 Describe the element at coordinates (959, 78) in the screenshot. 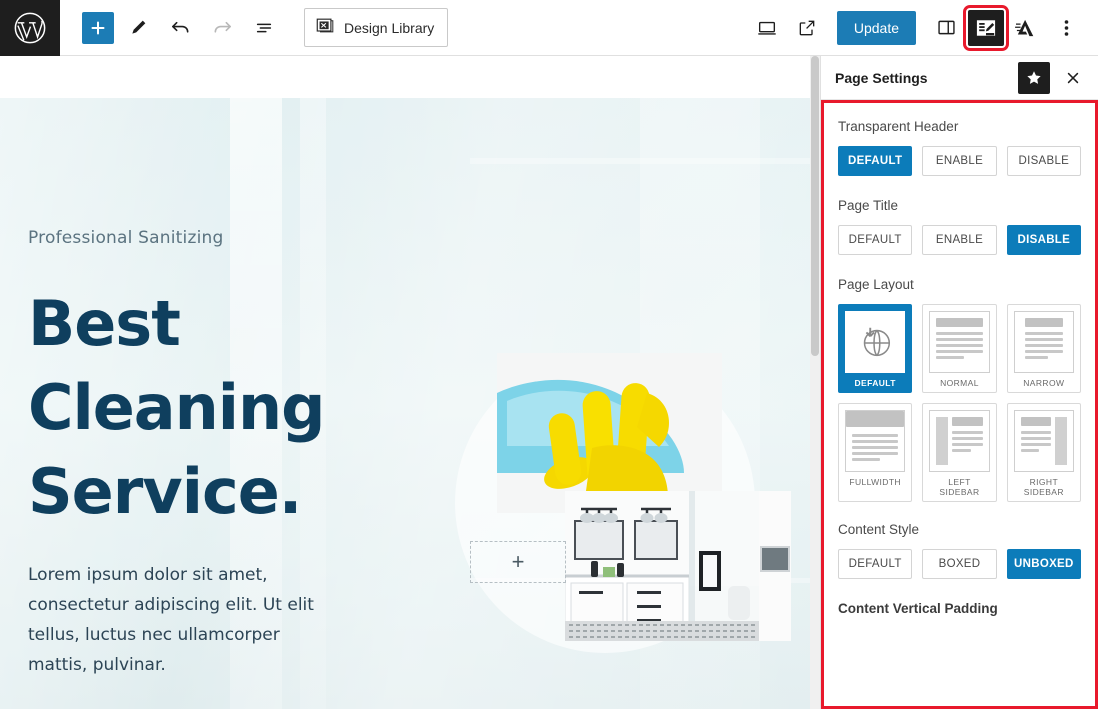

I see `panel-header: Page Settings` at that location.